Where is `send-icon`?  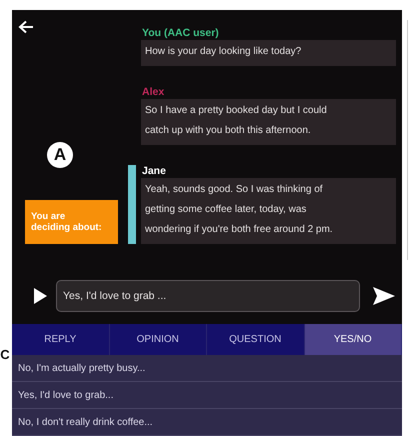 send-icon is located at coordinates (384, 296).